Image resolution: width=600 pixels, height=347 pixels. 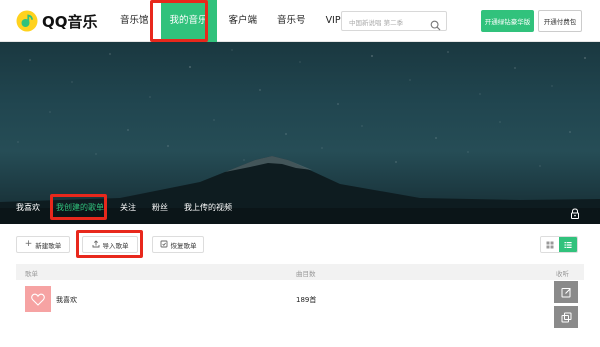 What do you see at coordinates (48, 245) in the screenshot?
I see `new-playlist-label: 新建歌单` at bounding box center [48, 245].